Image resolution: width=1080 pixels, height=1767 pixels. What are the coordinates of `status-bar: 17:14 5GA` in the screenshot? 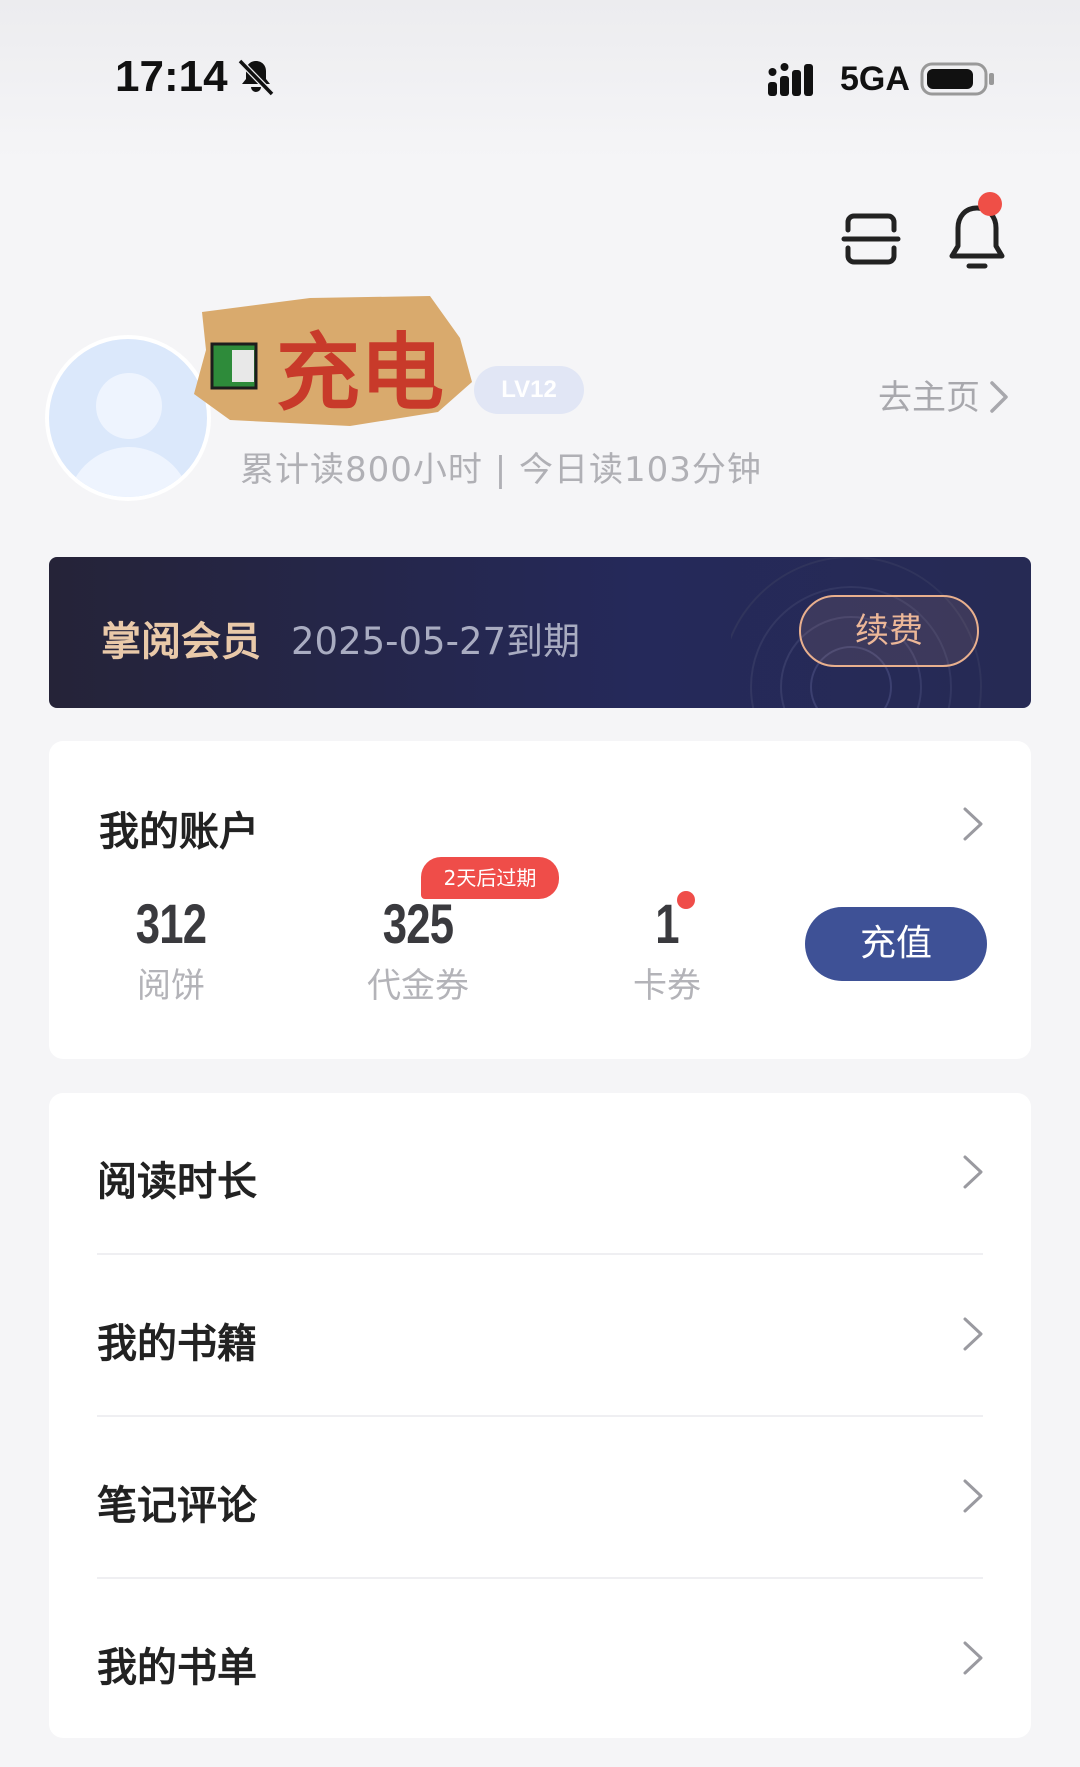 It's located at (540, 80).